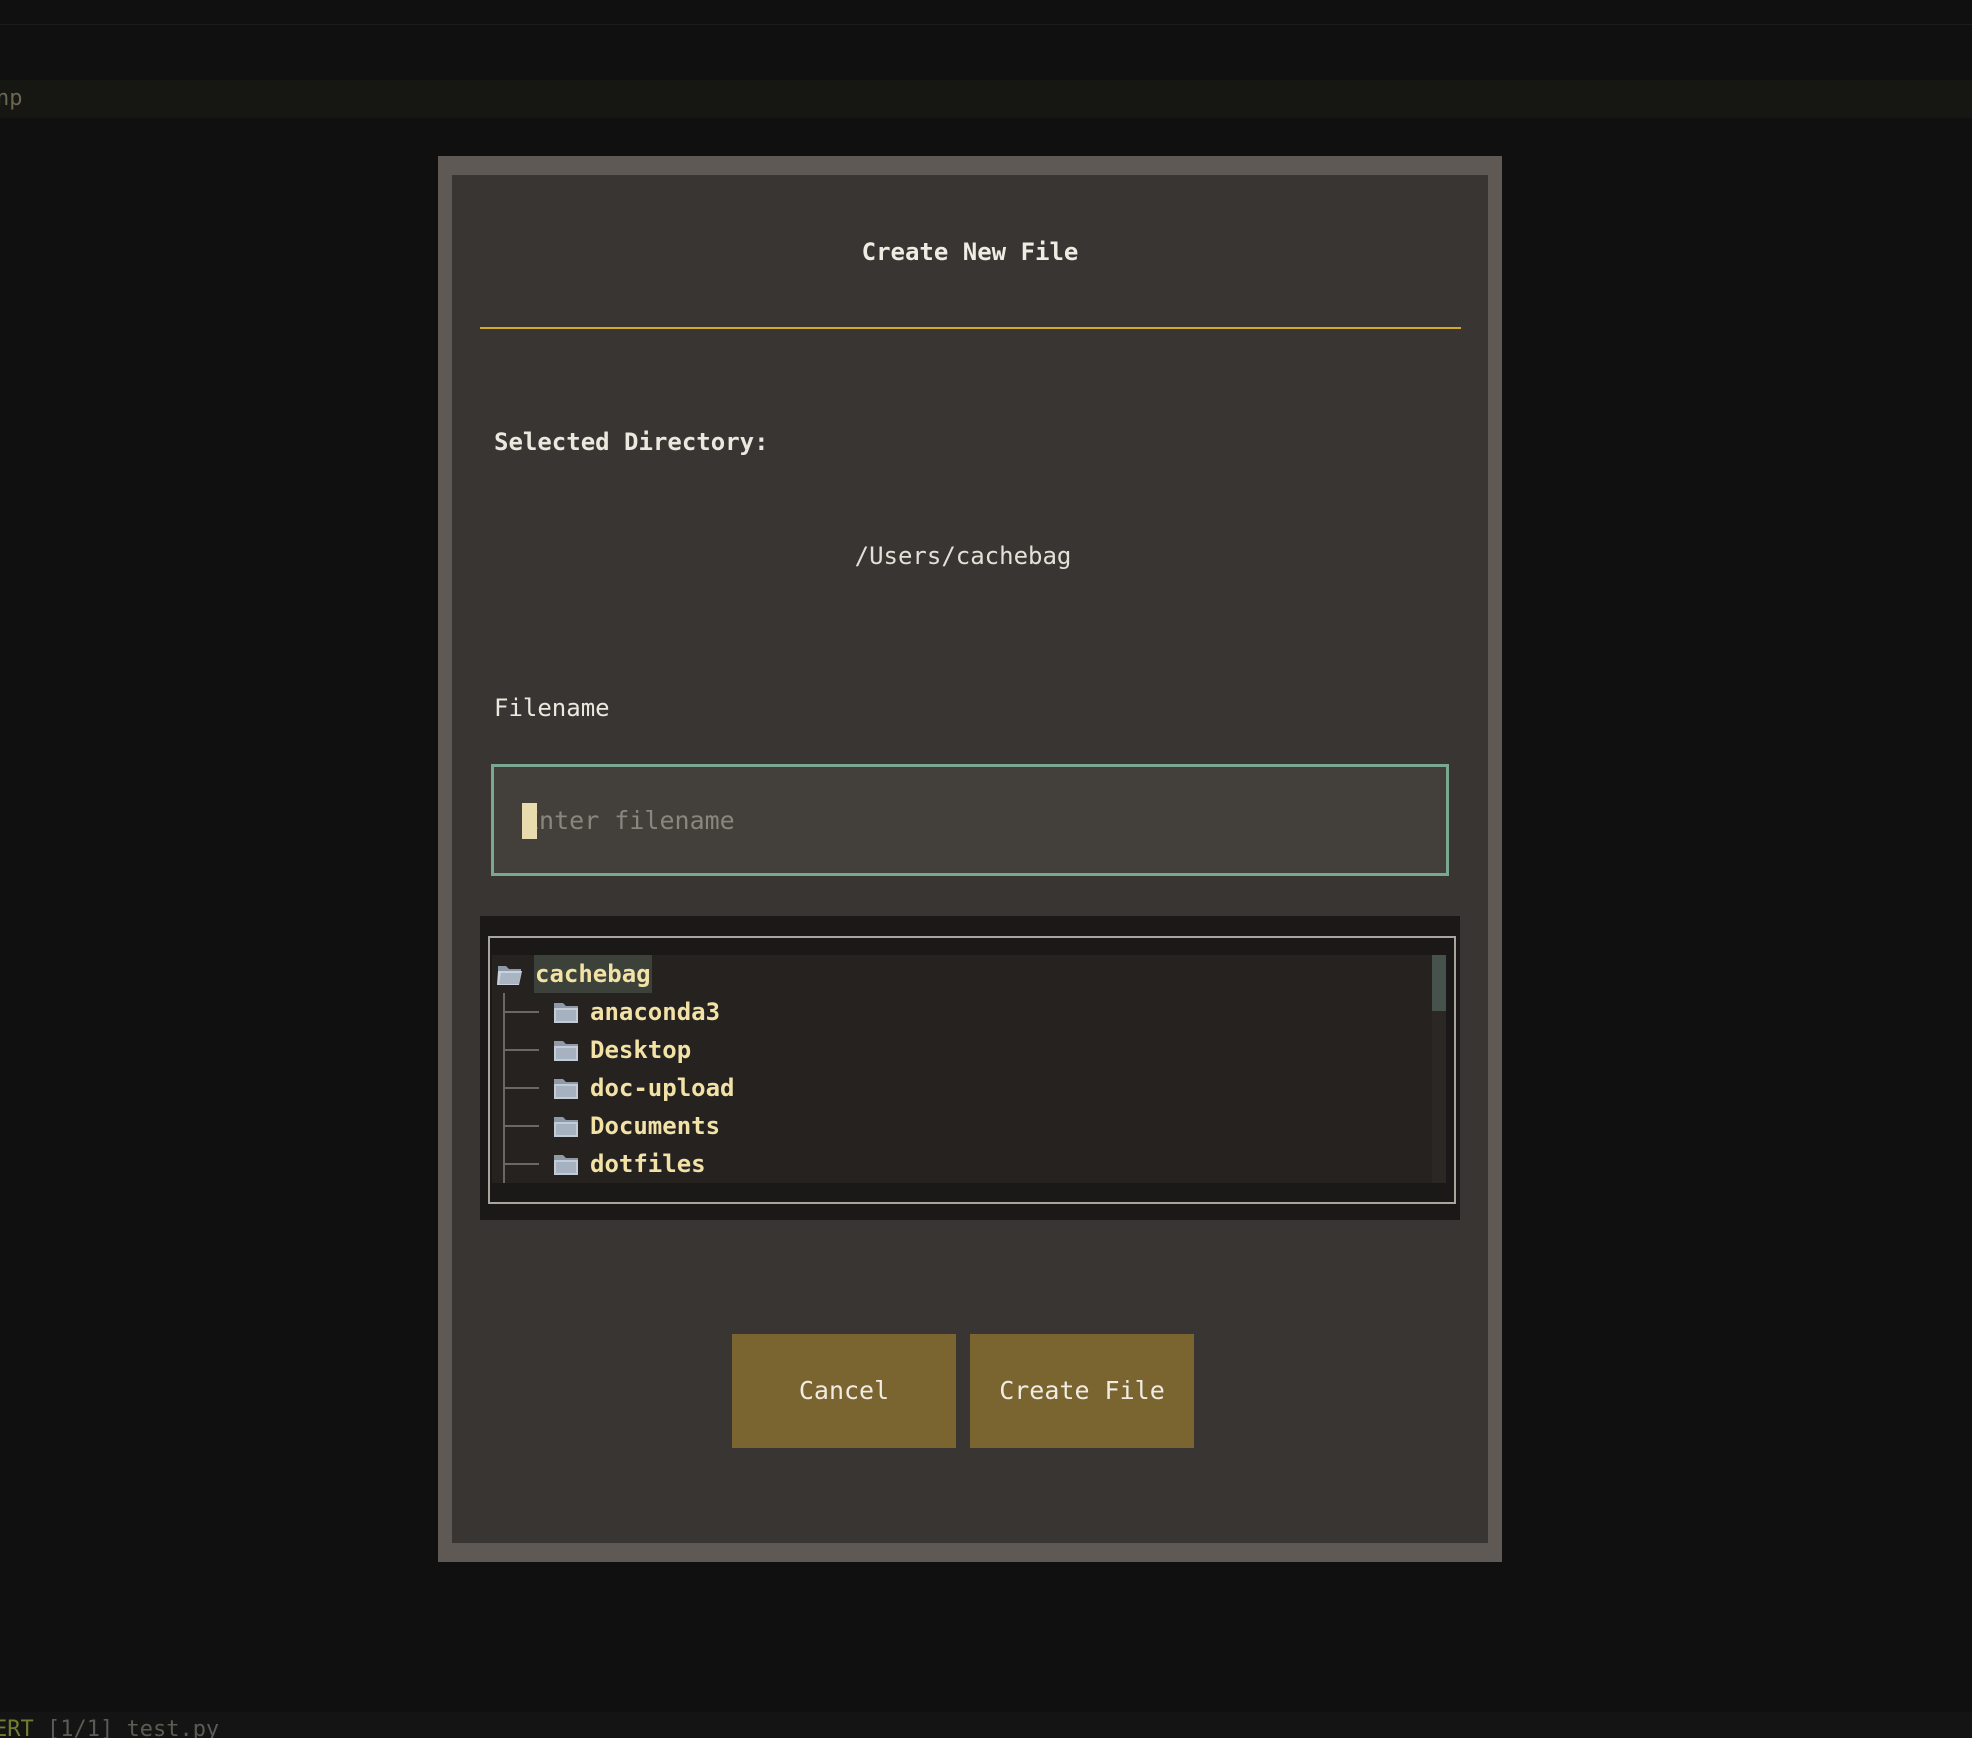 This screenshot has width=1972, height=1738. Describe the element at coordinates (986, 24) in the screenshot. I see `editor-top-divider` at that location.